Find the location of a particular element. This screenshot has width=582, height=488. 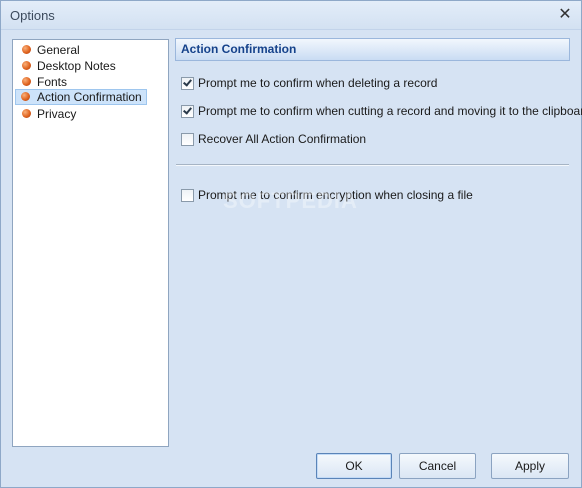

divider is located at coordinates (372, 165).